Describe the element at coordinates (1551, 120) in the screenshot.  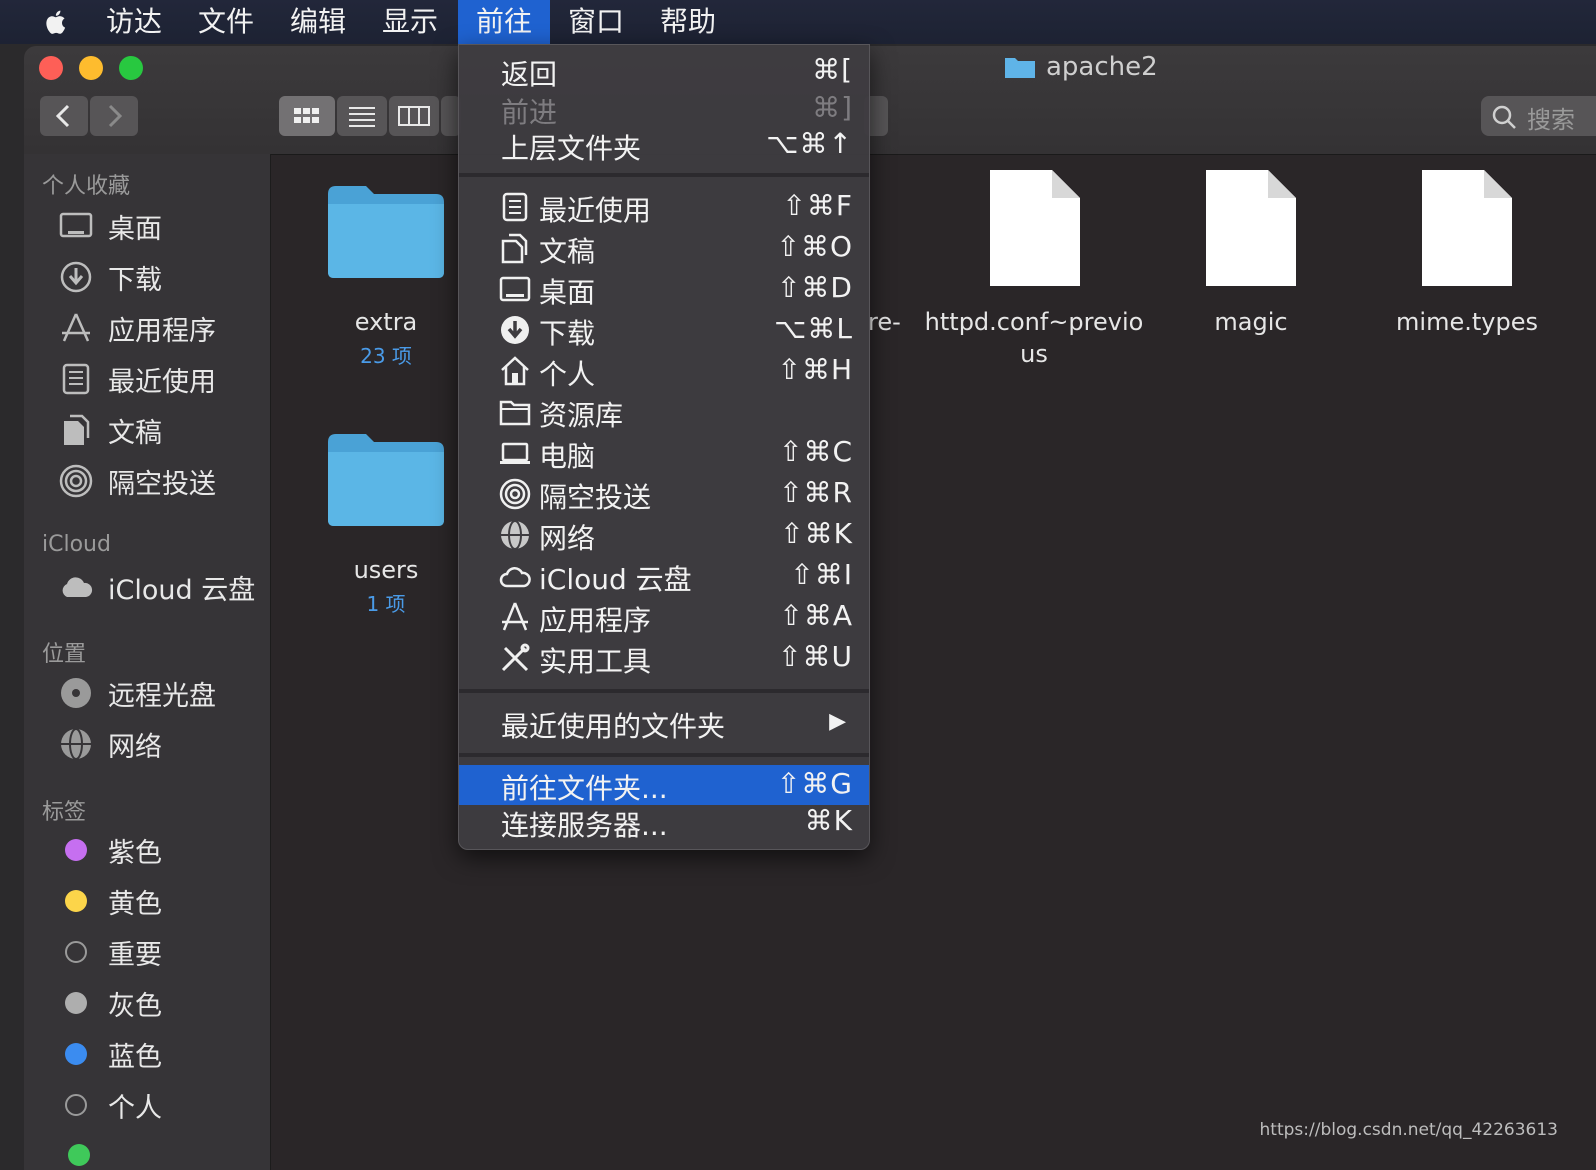
I see `search-placeholder: 搜索` at that location.